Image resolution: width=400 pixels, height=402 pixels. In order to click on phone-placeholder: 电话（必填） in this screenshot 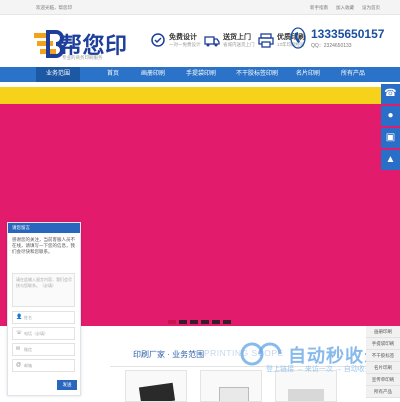, I will do `click(36, 333)`.